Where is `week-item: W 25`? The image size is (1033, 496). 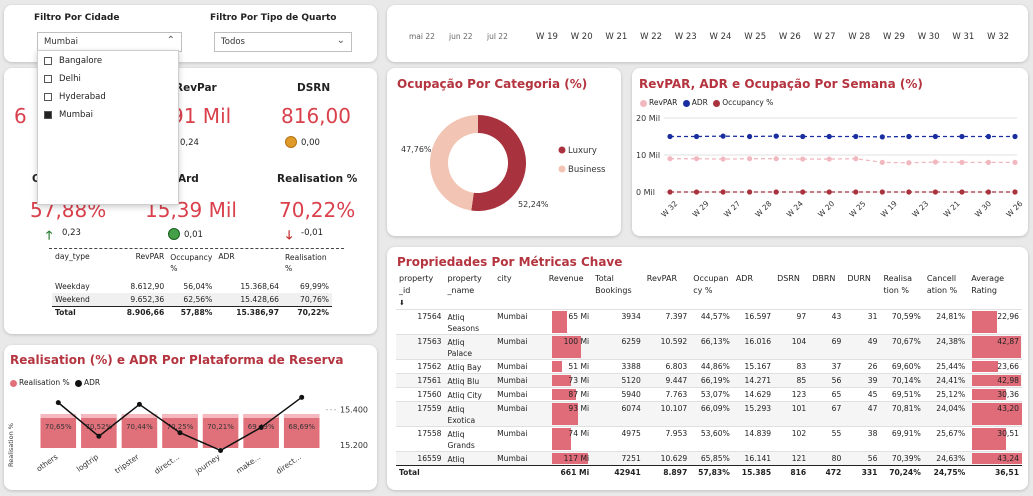
week-item: W 25 is located at coordinates (755, 37).